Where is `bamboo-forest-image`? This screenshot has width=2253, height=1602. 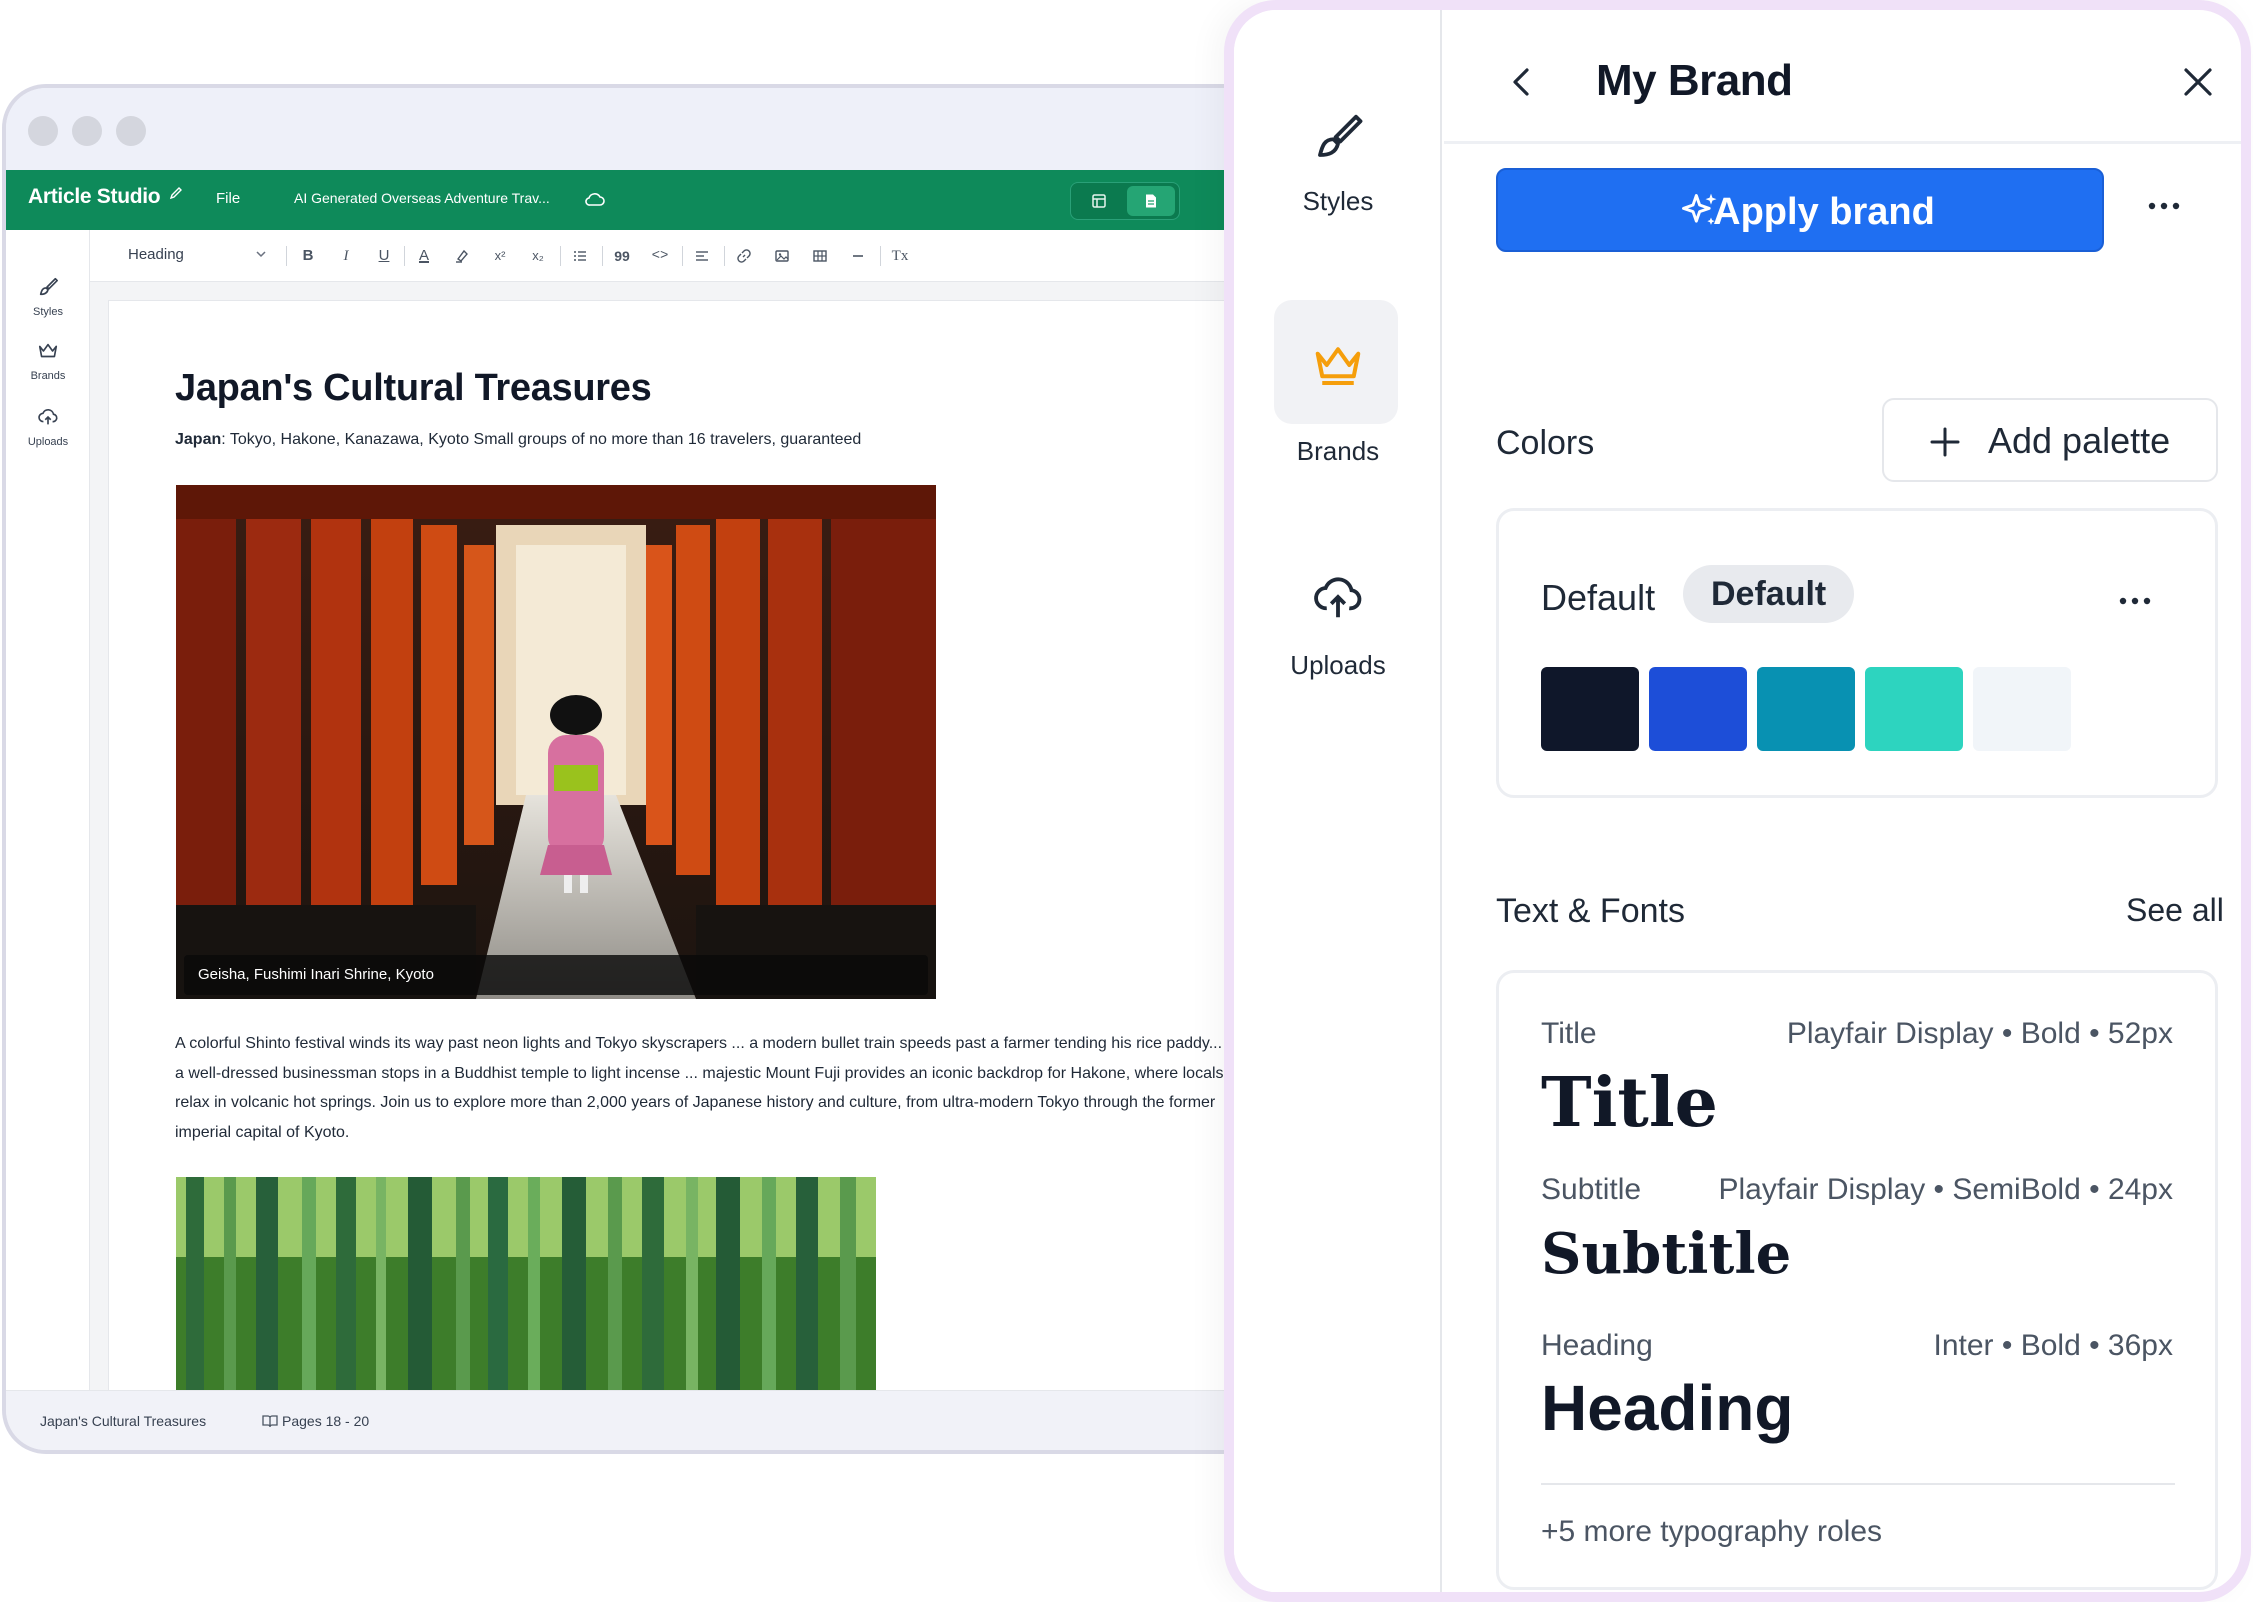
bamboo-forest-image is located at coordinates (526, 1293).